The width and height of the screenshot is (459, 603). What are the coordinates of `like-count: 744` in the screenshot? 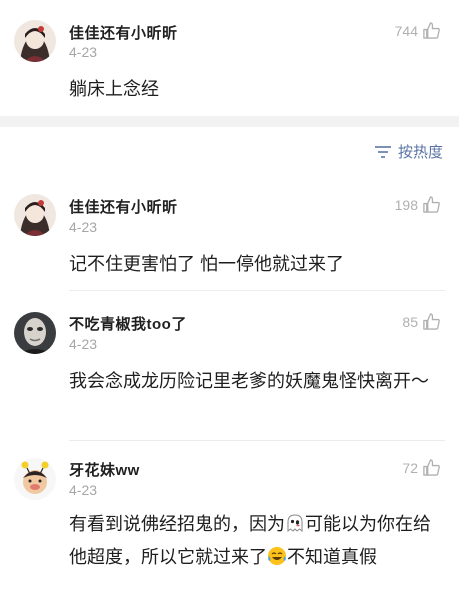 It's located at (406, 30).